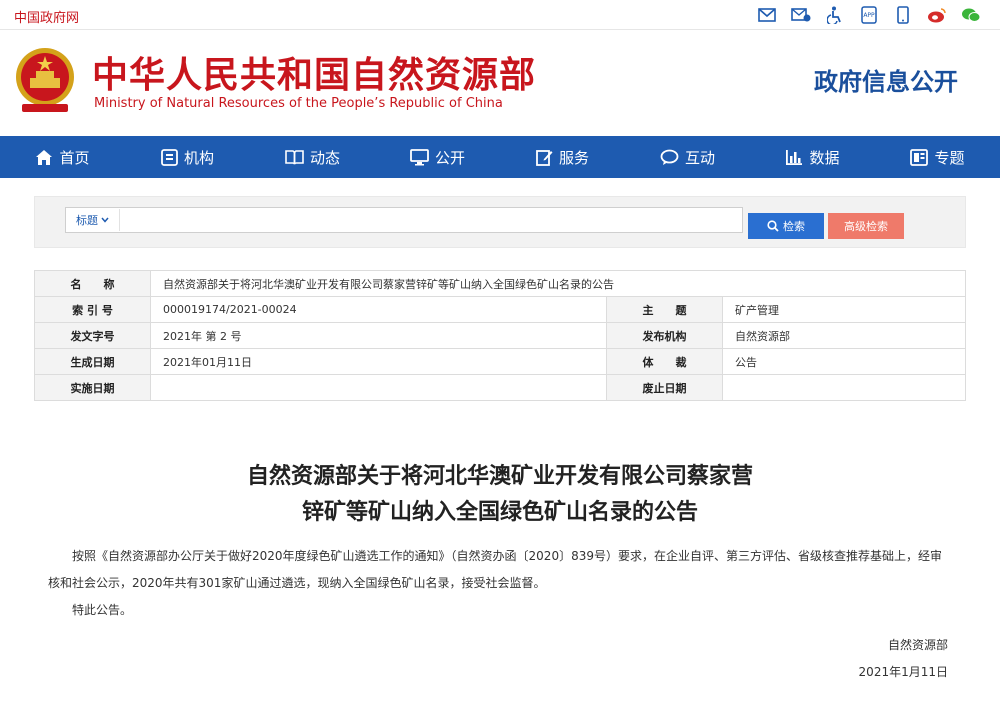 Image resolution: width=1000 pixels, height=701 pixels. I want to click on meta-label: 废止日期, so click(664, 387).